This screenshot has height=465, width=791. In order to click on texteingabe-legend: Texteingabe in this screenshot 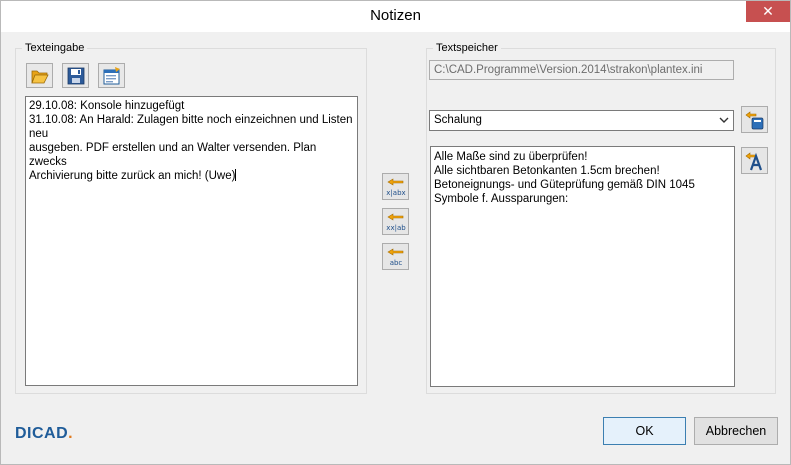, I will do `click(55, 48)`.